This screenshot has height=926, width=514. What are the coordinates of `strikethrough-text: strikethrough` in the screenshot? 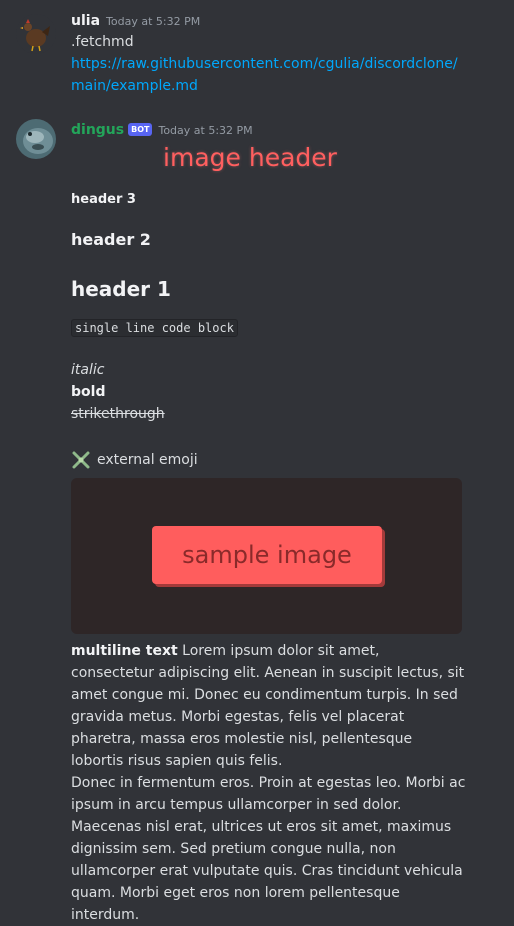 It's located at (118, 414).